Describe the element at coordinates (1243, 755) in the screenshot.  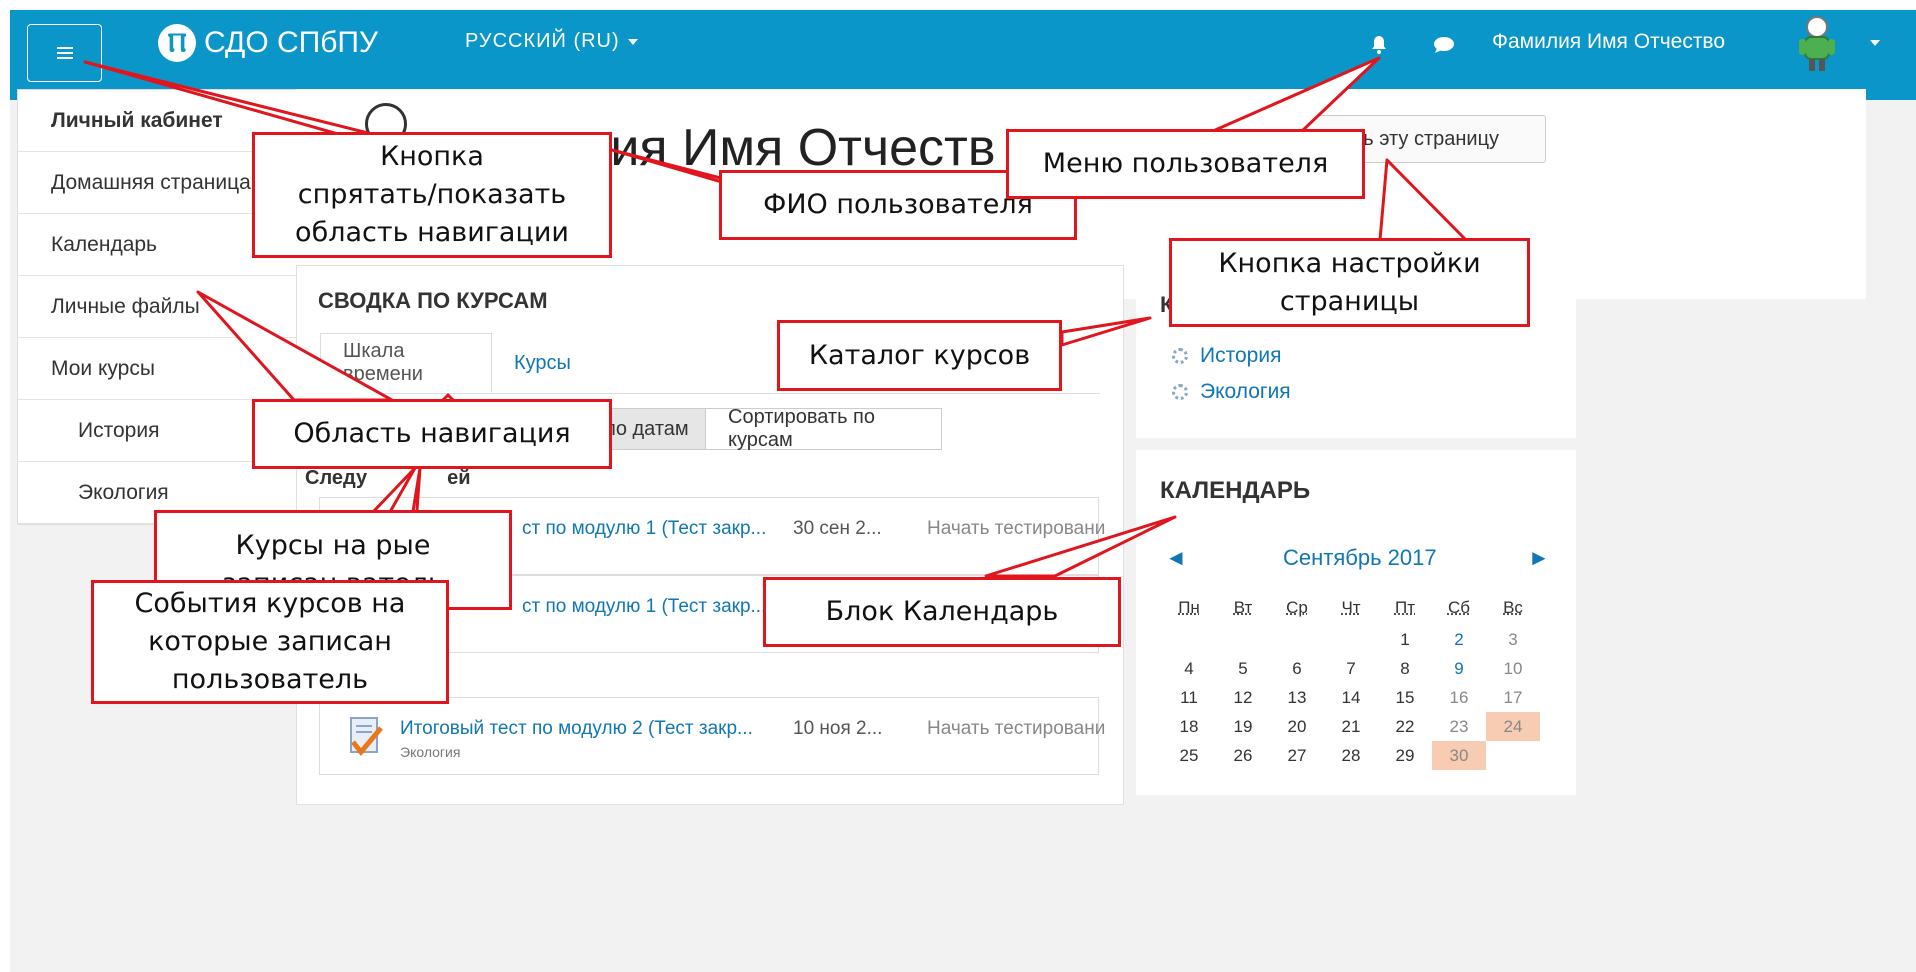
I see `calendar-day: 26` at that location.